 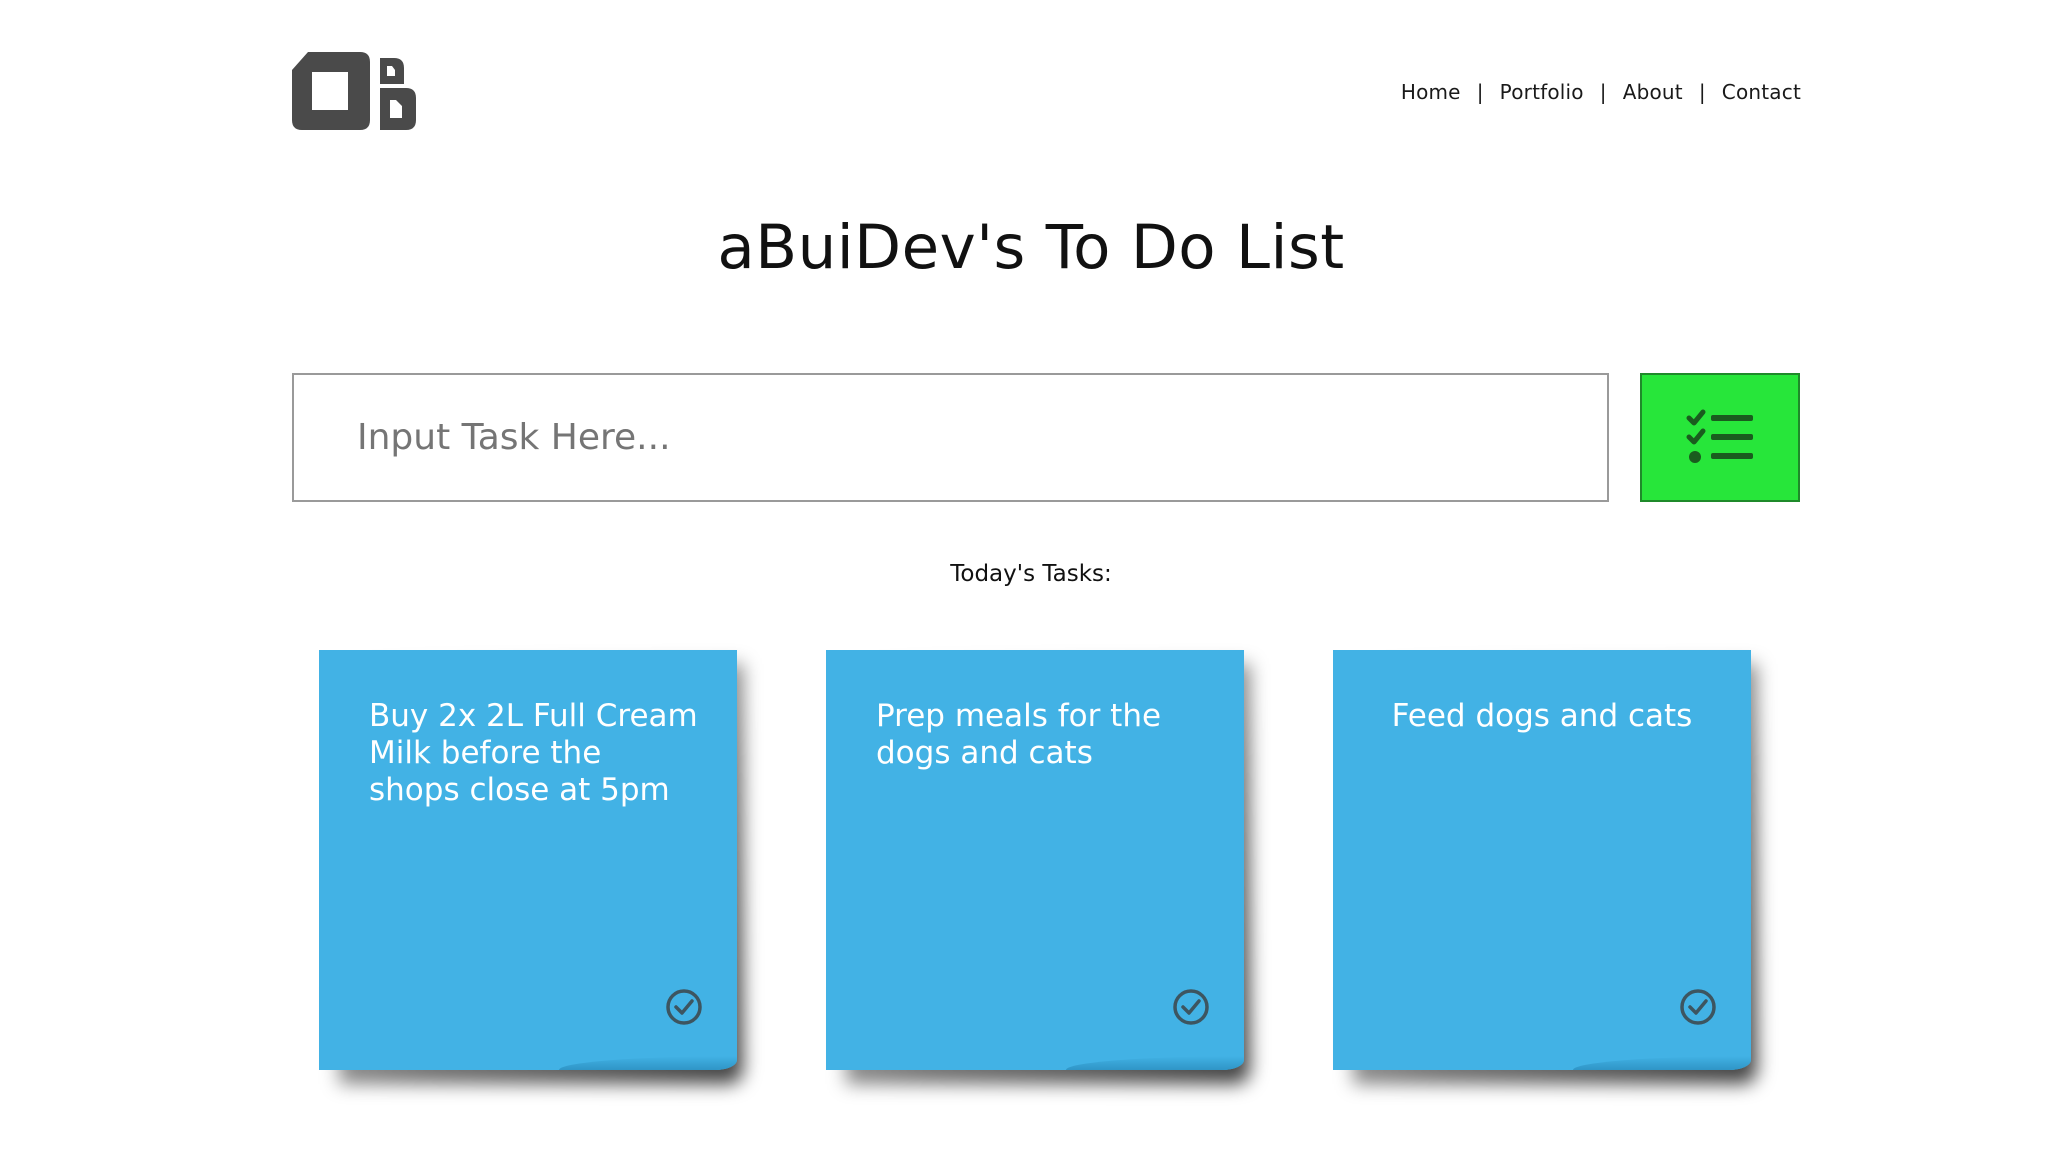 I want to click on main-nav: Home | Portfolio | About | Contact, so click(x=1601, y=92).